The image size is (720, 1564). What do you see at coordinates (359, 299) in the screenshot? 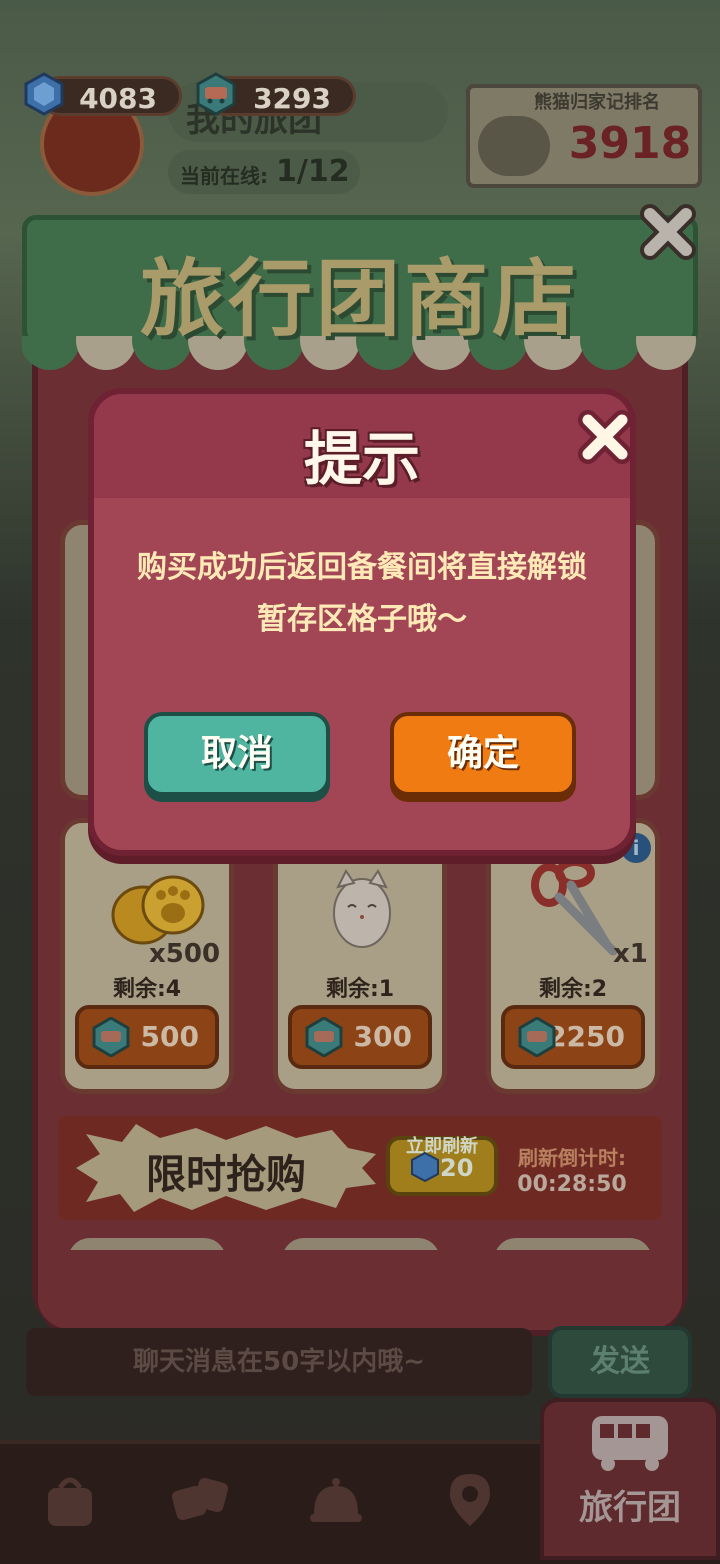
I see `shop-title: 旅行团商店` at bounding box center [359, 299].